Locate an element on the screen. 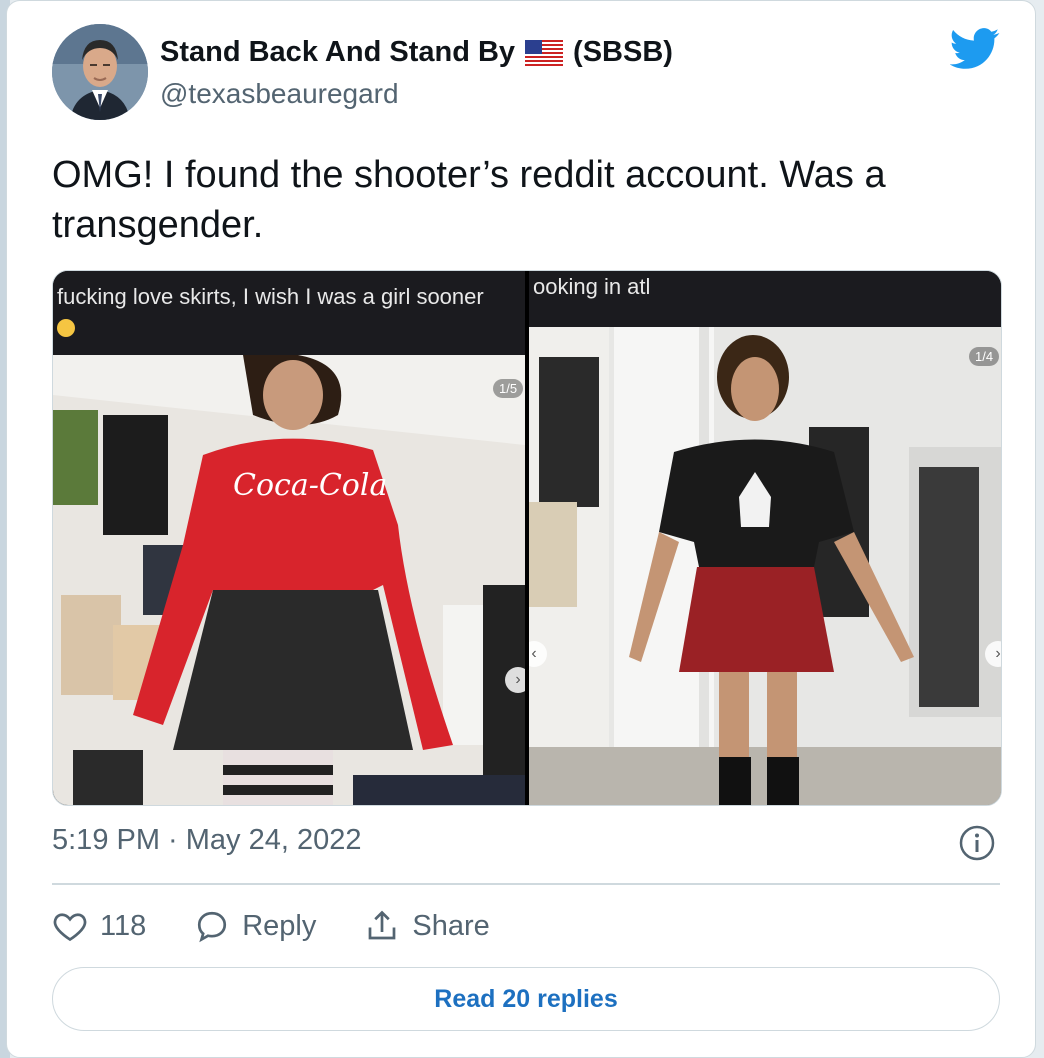  image-counter-left: 1/5 is located at coordinates (508, 388).